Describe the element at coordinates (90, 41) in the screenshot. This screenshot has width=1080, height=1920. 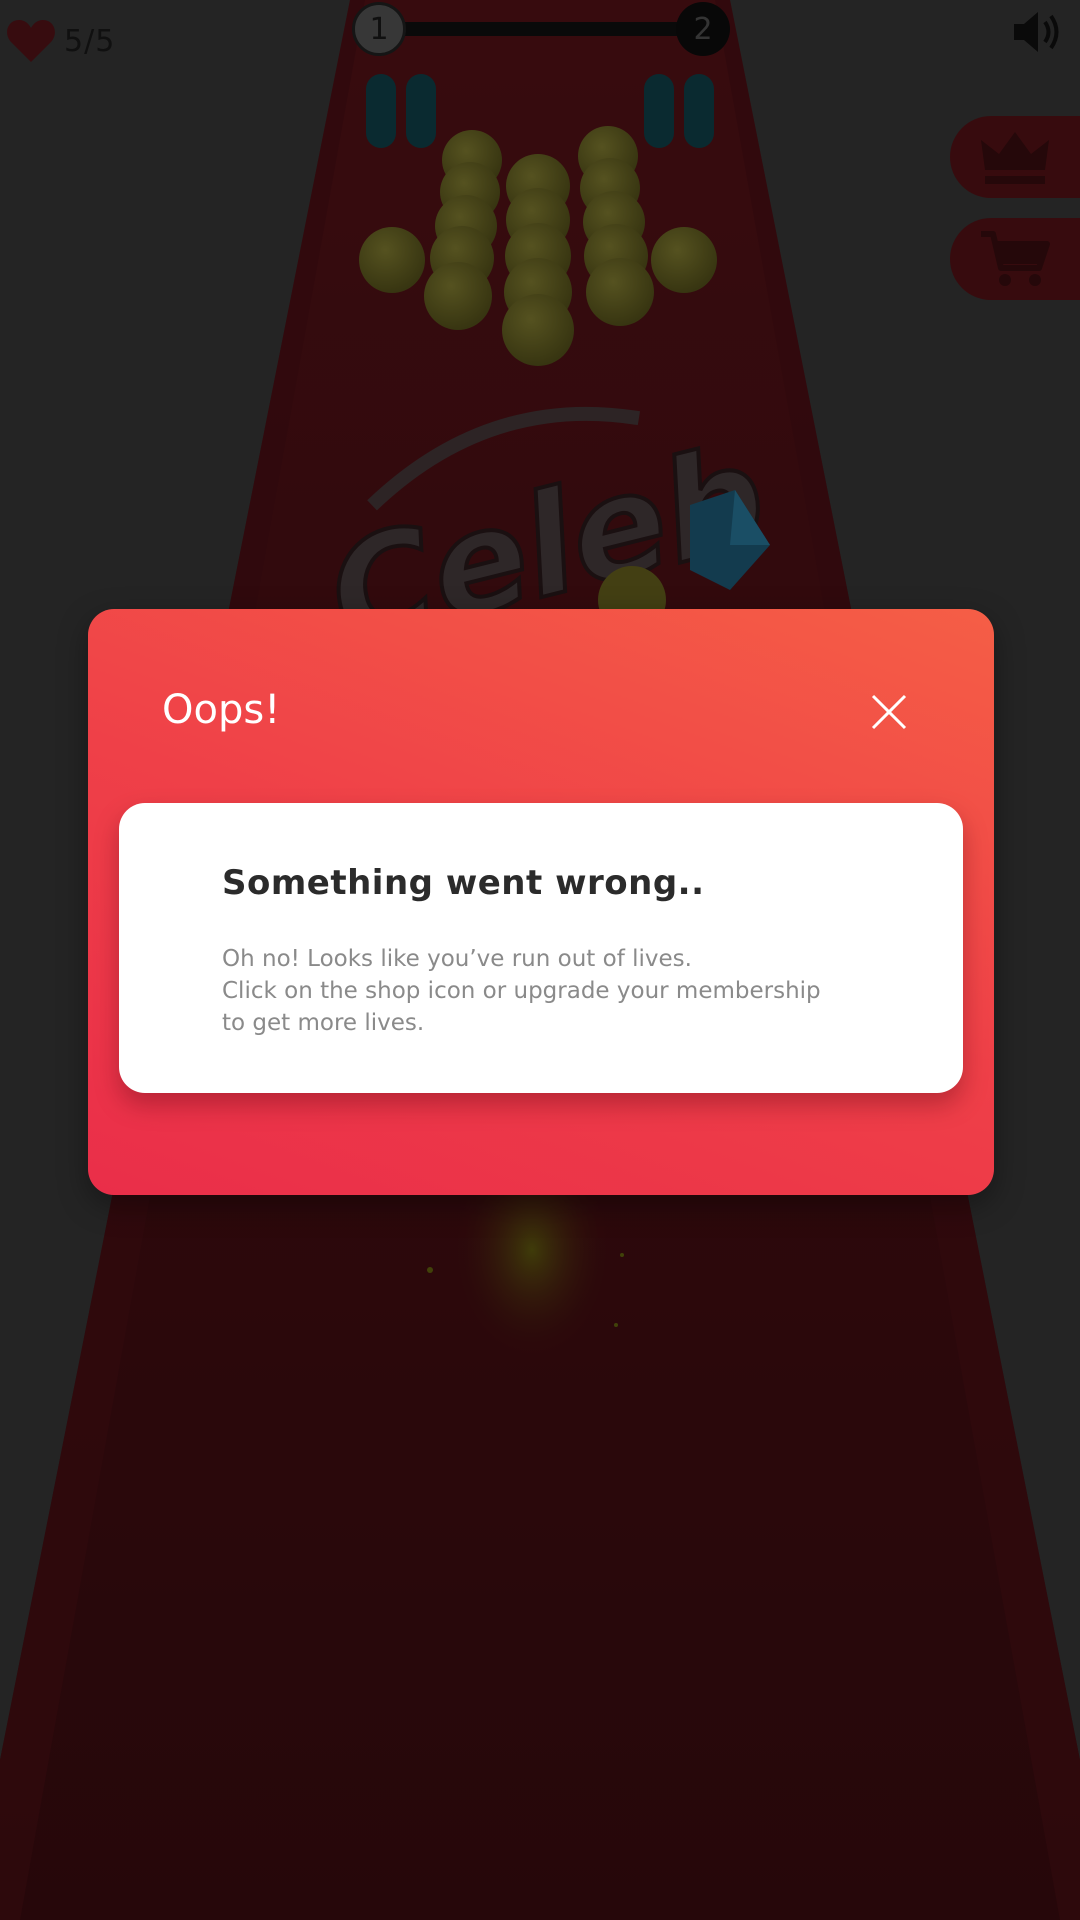
I see `lives-text: 5/5` at that location.